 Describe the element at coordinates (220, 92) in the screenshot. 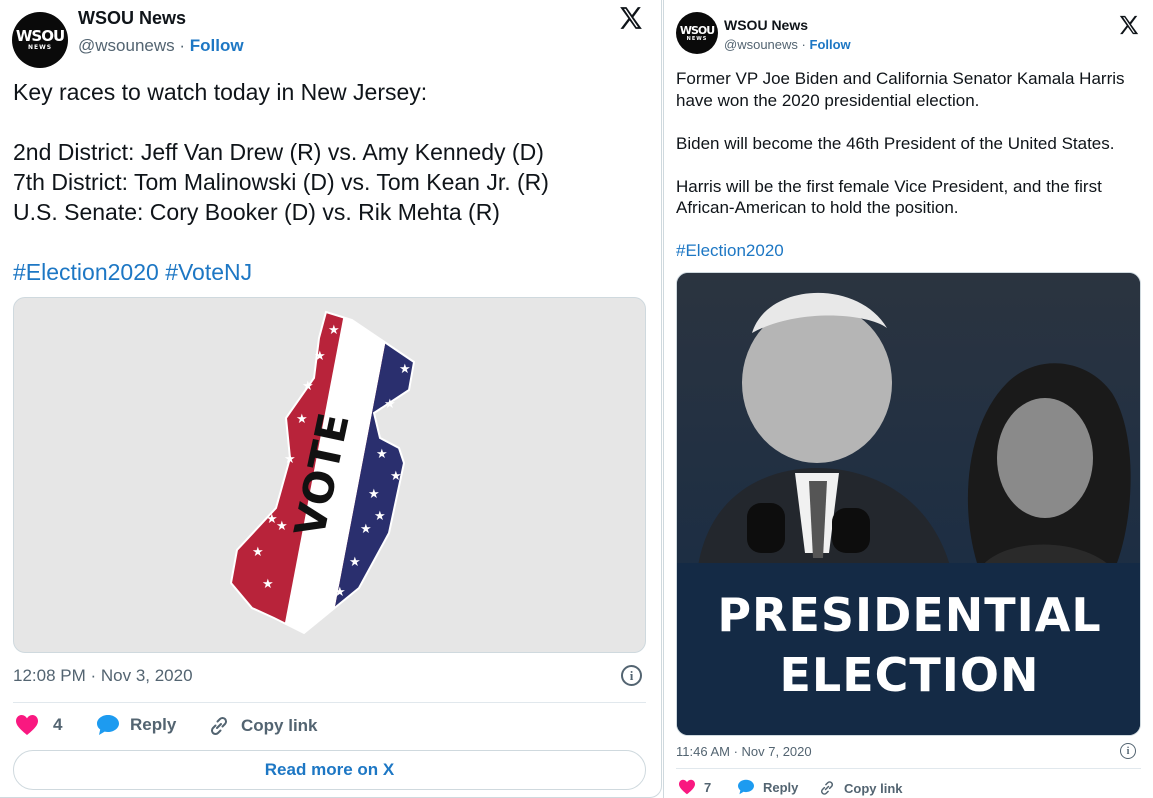

I see `tweet-line: Key races to watch today in New Jersey:` at that location.